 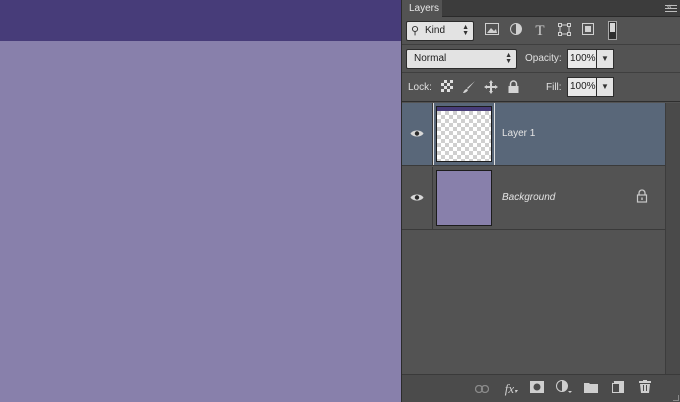 What do you see at coordinates (582, 87) in the screenshot?
I see `fill-input: 100%` at bounding box center [582, 87].